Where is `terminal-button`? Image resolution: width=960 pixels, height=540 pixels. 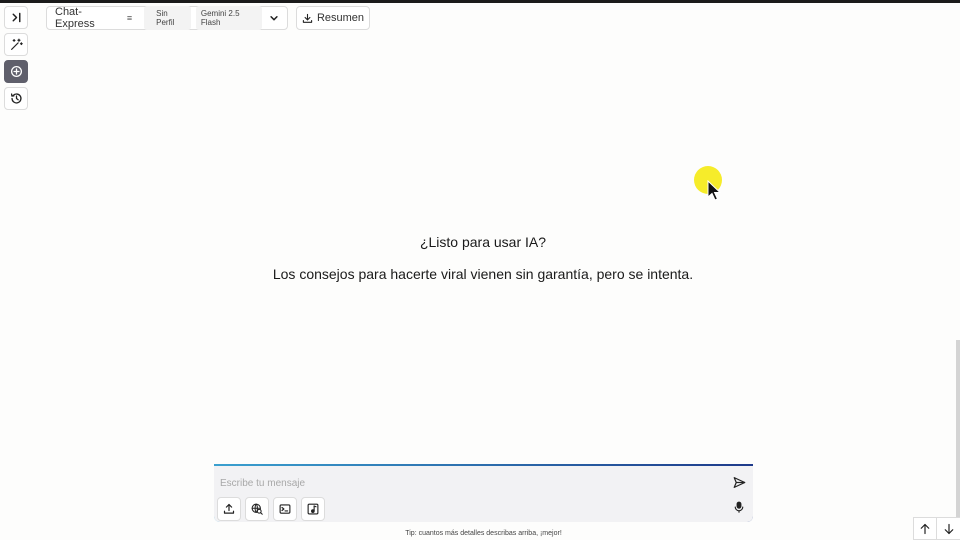
terminal-button is located at coordinates (285, 509).